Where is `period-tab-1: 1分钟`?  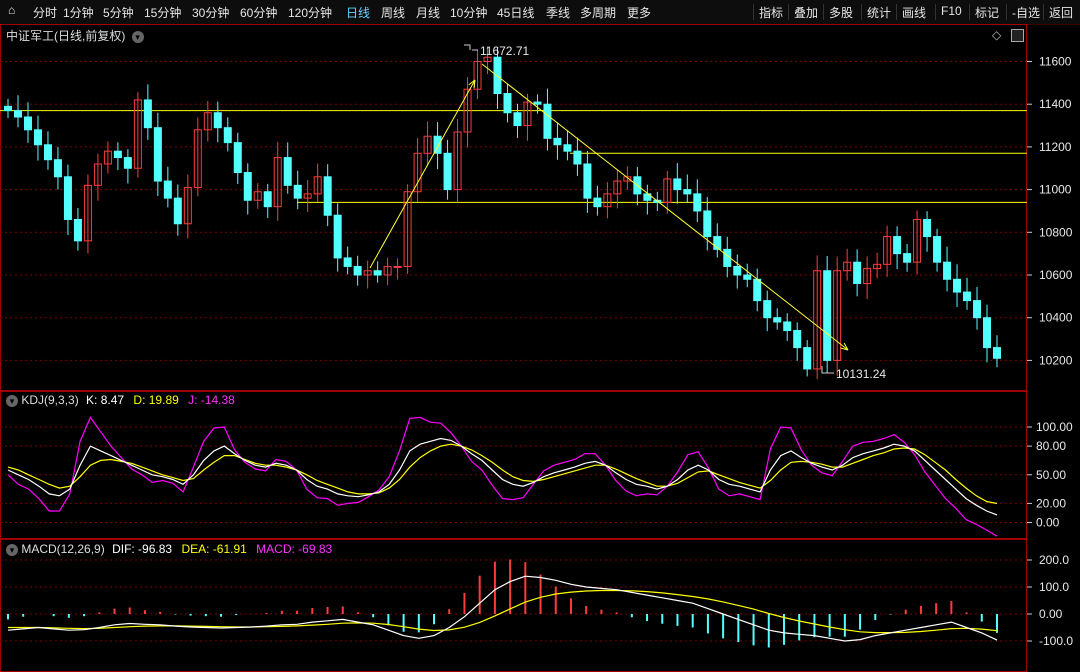
period-tab-1: 1分钟 is located at coordinates (78, 12).